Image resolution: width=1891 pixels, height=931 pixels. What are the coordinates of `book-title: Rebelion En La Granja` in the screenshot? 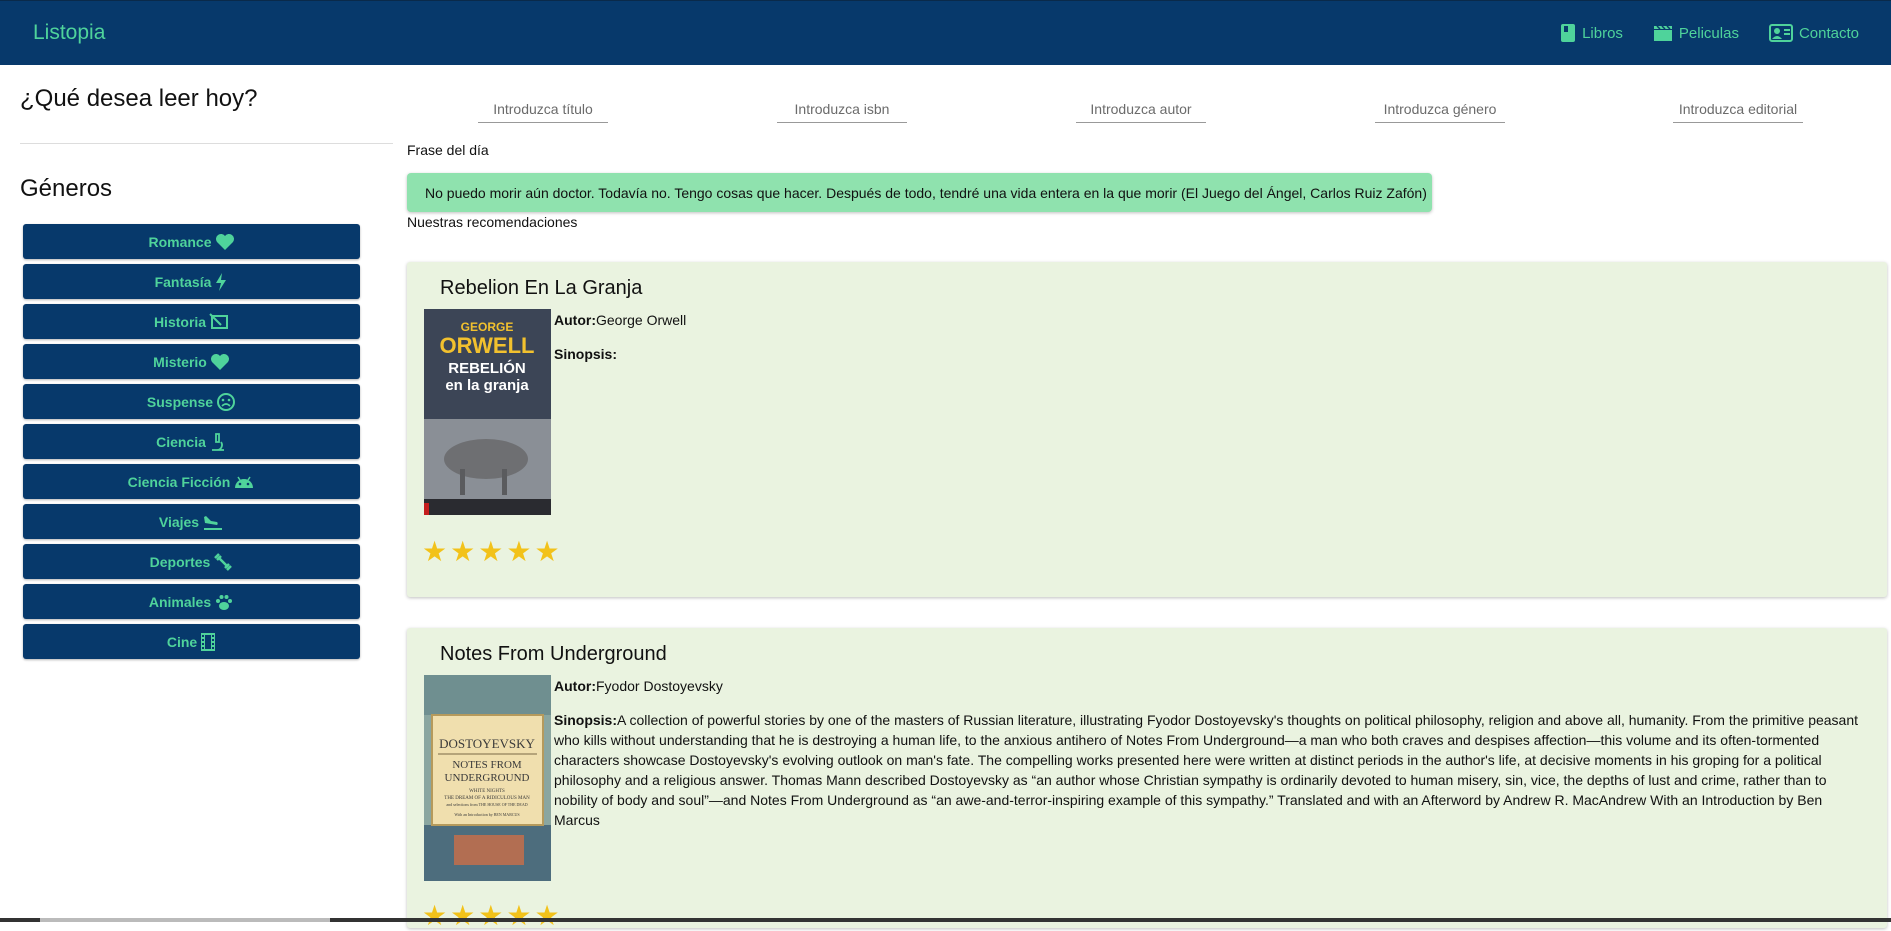 It's located at (541, 288).